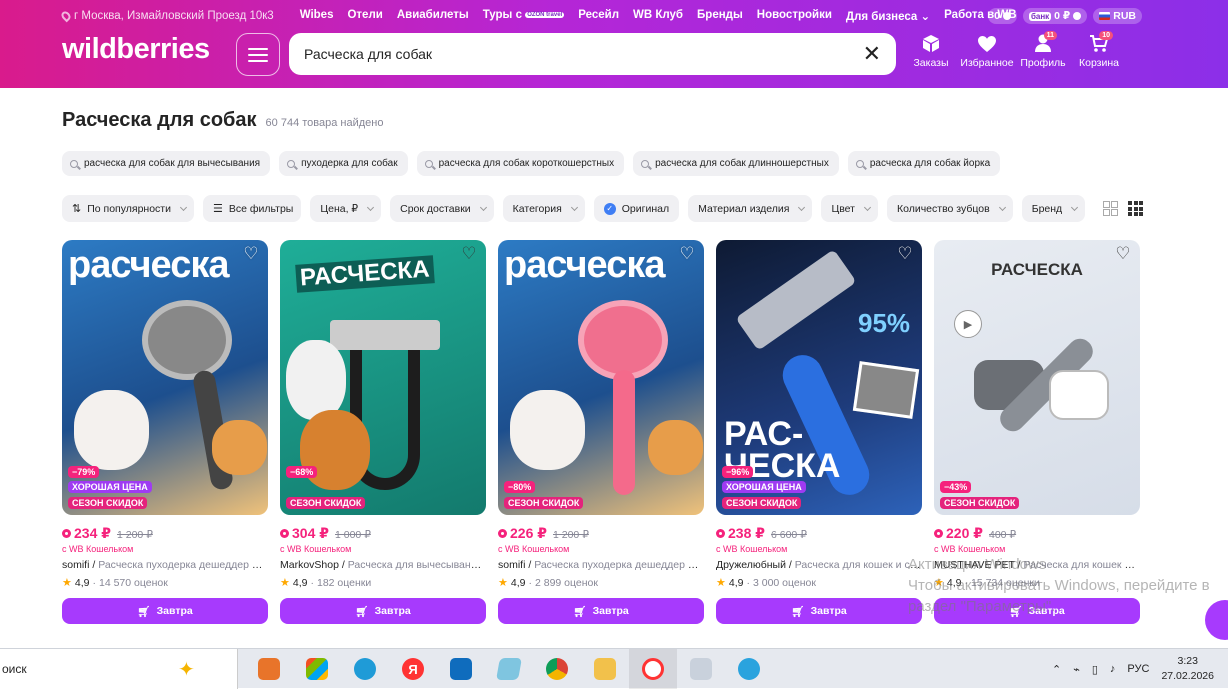 The image size is (1228, 689). I want to click on filter-label: Цвет, so click(843, 208).